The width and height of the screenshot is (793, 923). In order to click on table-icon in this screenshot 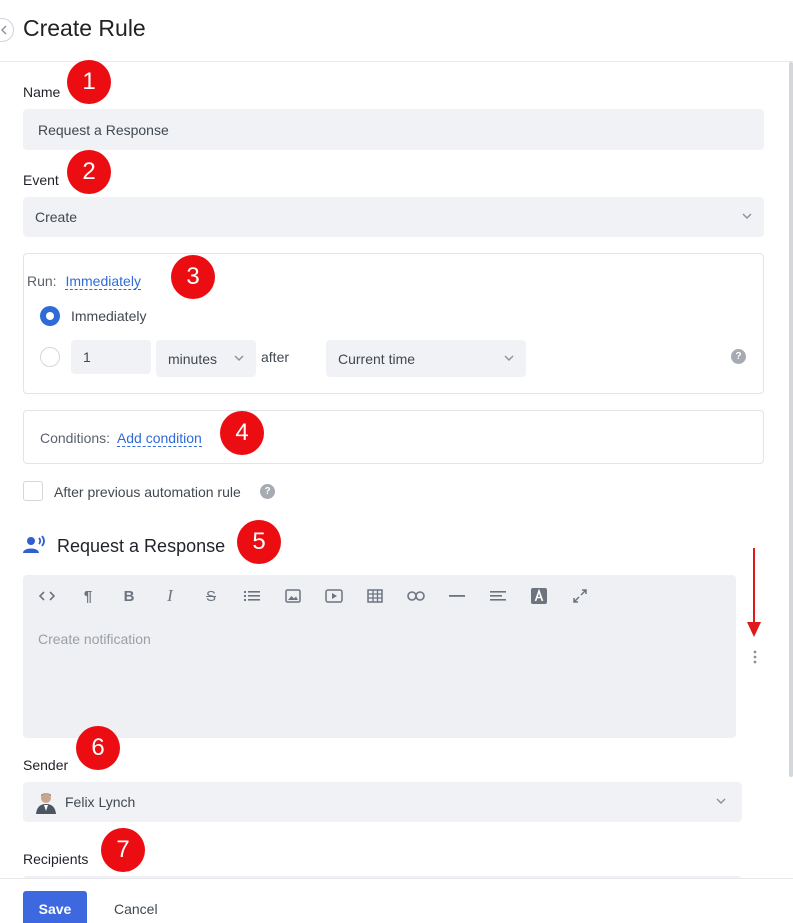, I will do `click(375, 596)`.